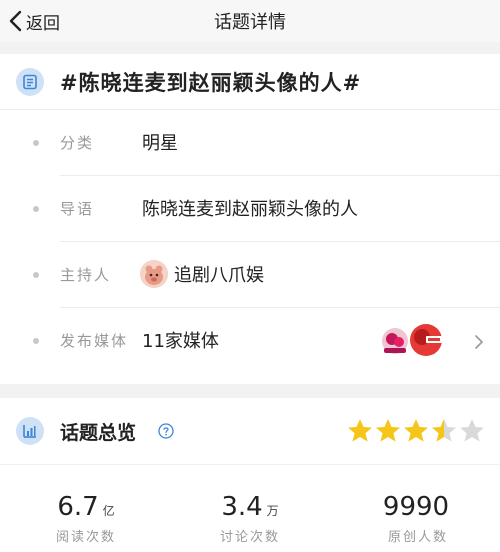 The width and height of the screenshot is (500, 552). Describe the element at coordinates (417, 537) in the screenshot. I see `stat-label: 原创人数` at that location.